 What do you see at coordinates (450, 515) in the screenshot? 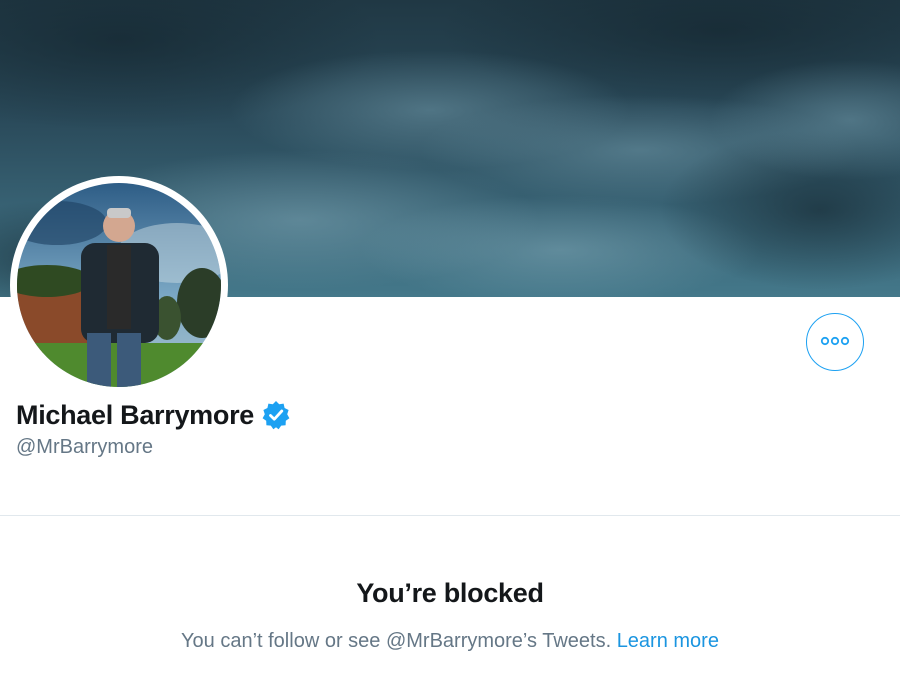
I see `divider` at bounding box center [450, 515].